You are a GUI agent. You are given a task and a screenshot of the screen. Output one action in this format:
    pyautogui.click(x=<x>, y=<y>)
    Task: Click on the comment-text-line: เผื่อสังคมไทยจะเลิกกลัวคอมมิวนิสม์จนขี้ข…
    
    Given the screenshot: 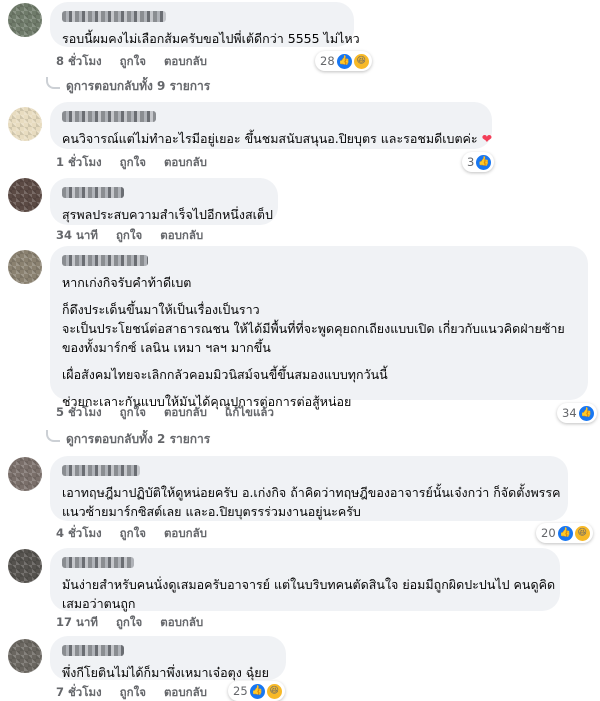 What is the action you would take?
    pyautogui.click(x=225, y=374)
    